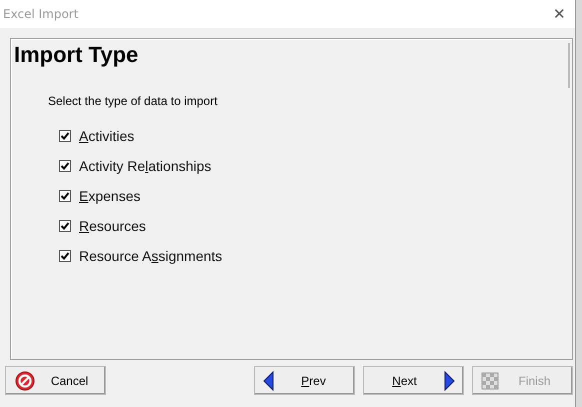 This screenshot has width=582, height=407. What do you see at coordinates (133, 101) in the screenshot?
I see `instruction-text: Select the type of data to import` at bounding box center [133, 101].